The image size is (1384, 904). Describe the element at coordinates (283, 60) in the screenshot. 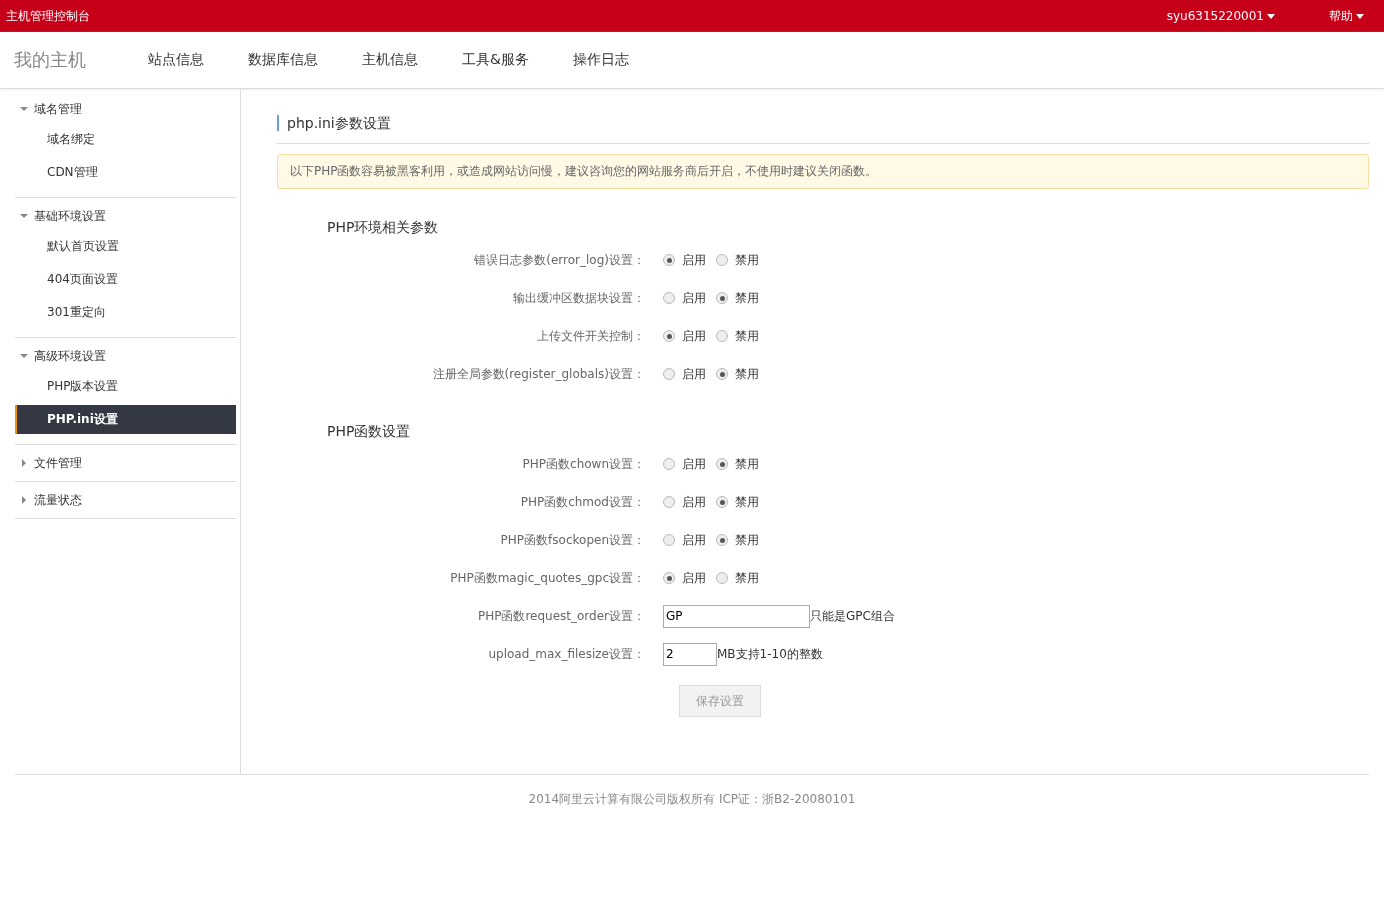

I see `nav-link: 数据库信息` at that location.